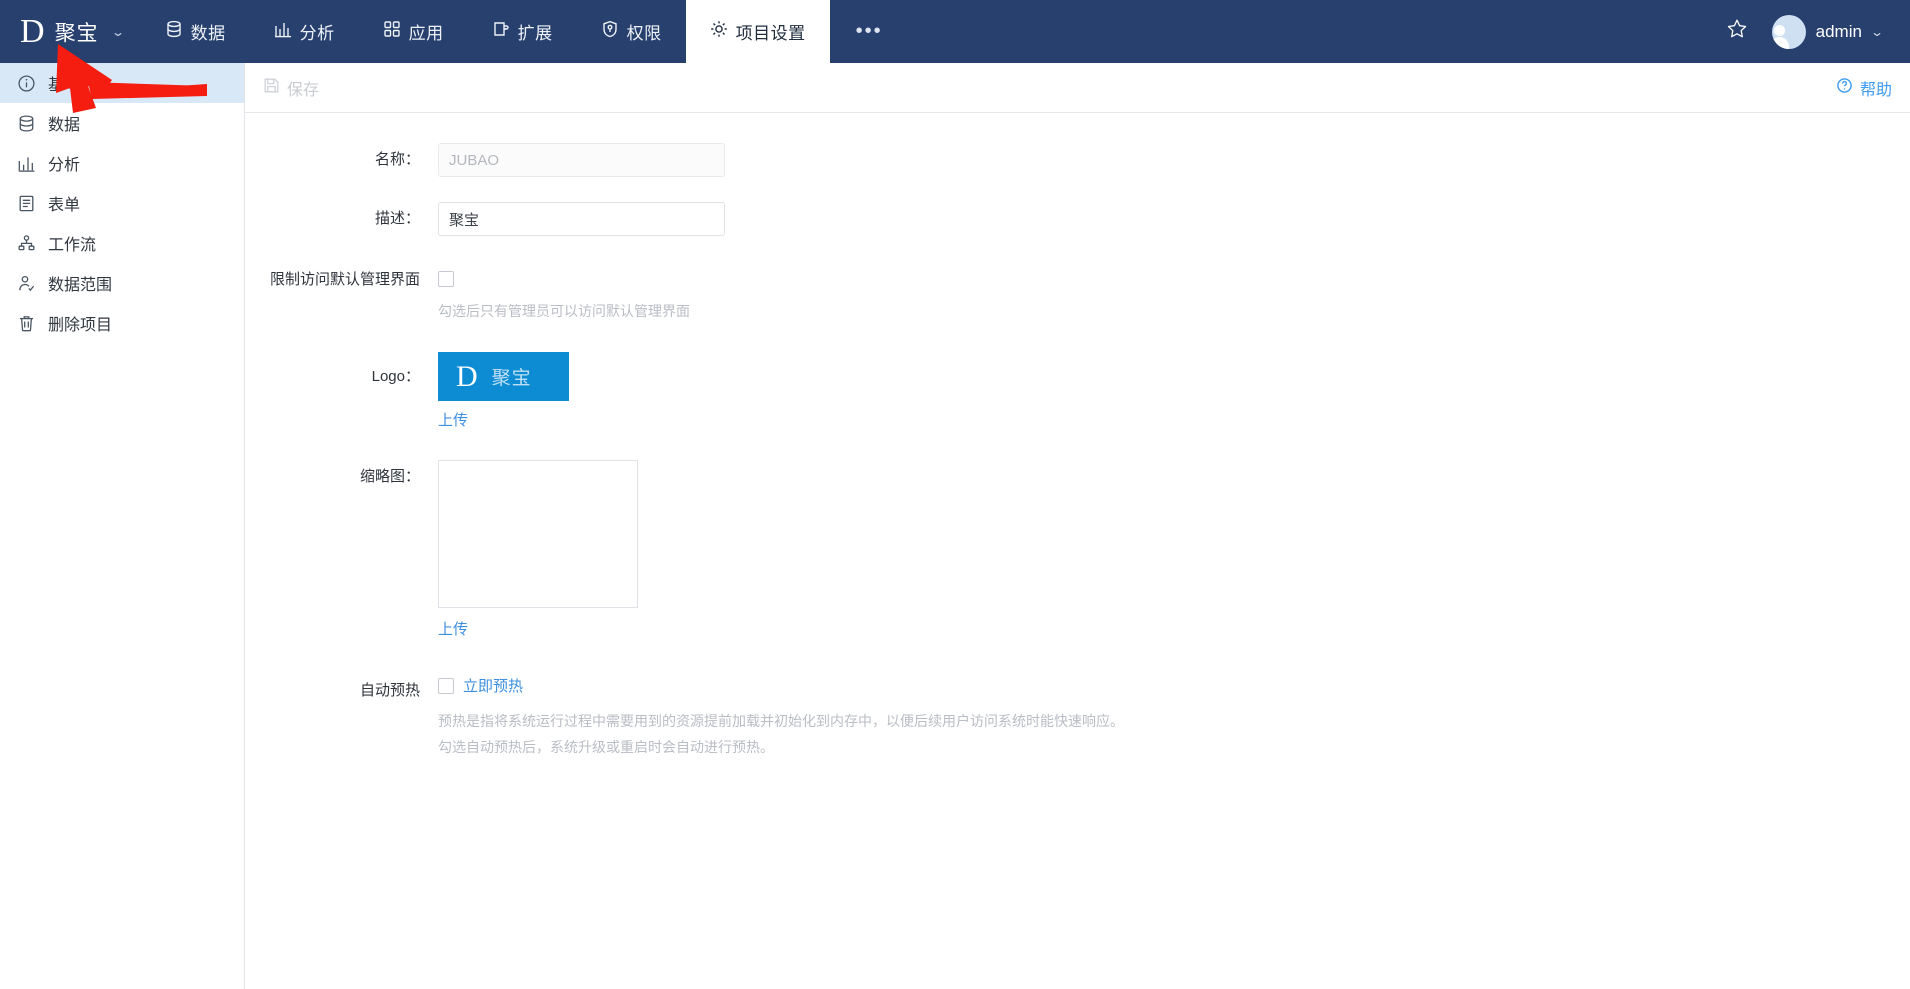  I want to click on restrict-access-checkbox, so click(446, 278).